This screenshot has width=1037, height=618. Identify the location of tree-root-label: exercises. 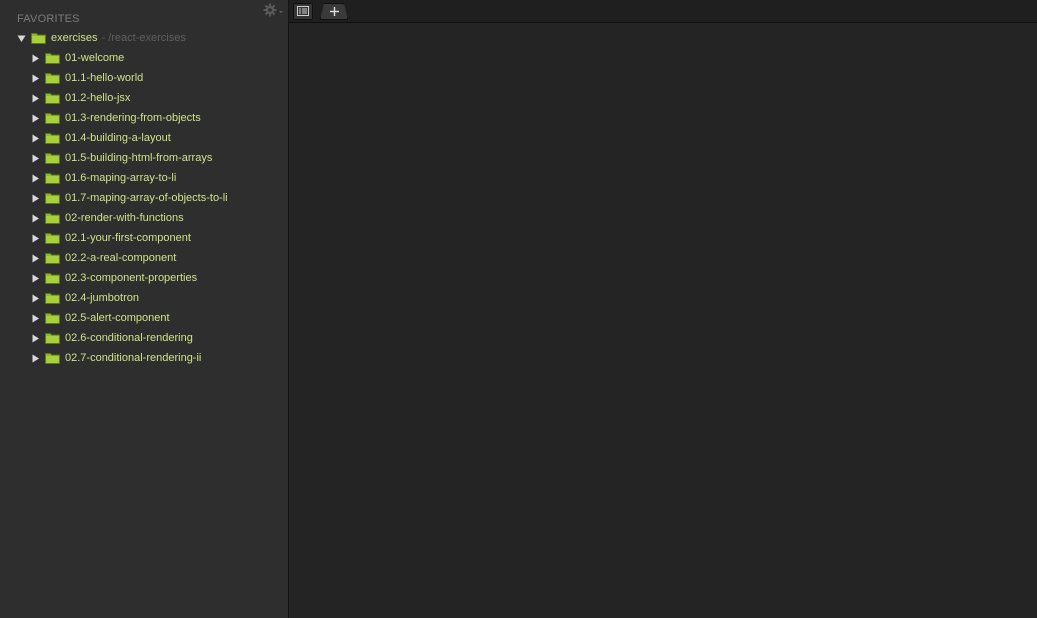
(74, 38).